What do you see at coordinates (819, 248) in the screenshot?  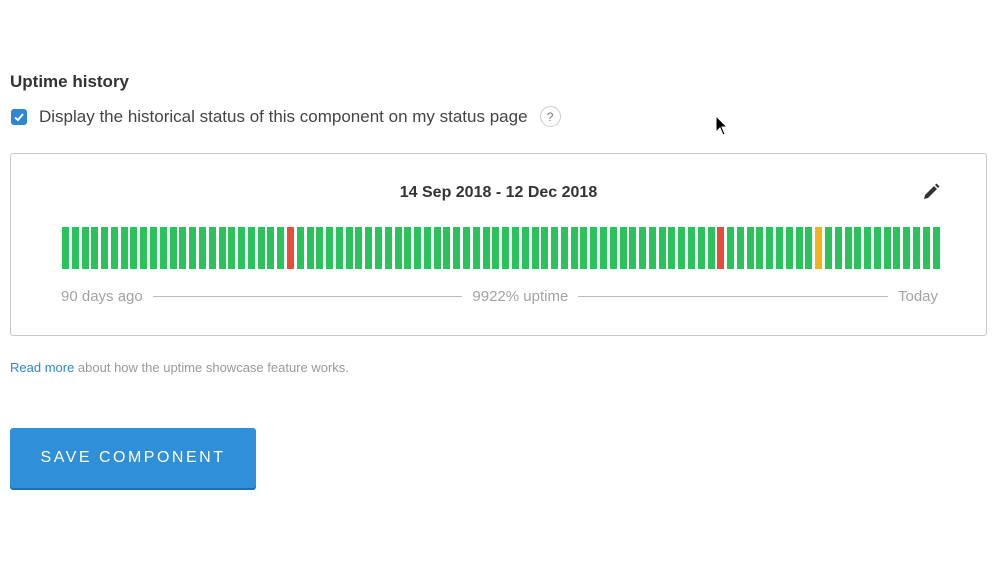 I see `uptime-day-bar-partial` at bounding box center [819, 248].